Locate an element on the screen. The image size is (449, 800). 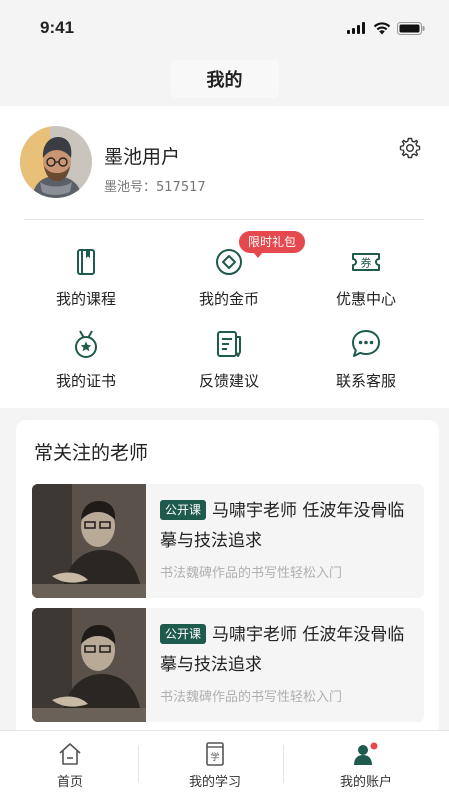
tab-label: 首页 is located at coordinates (69, 782).